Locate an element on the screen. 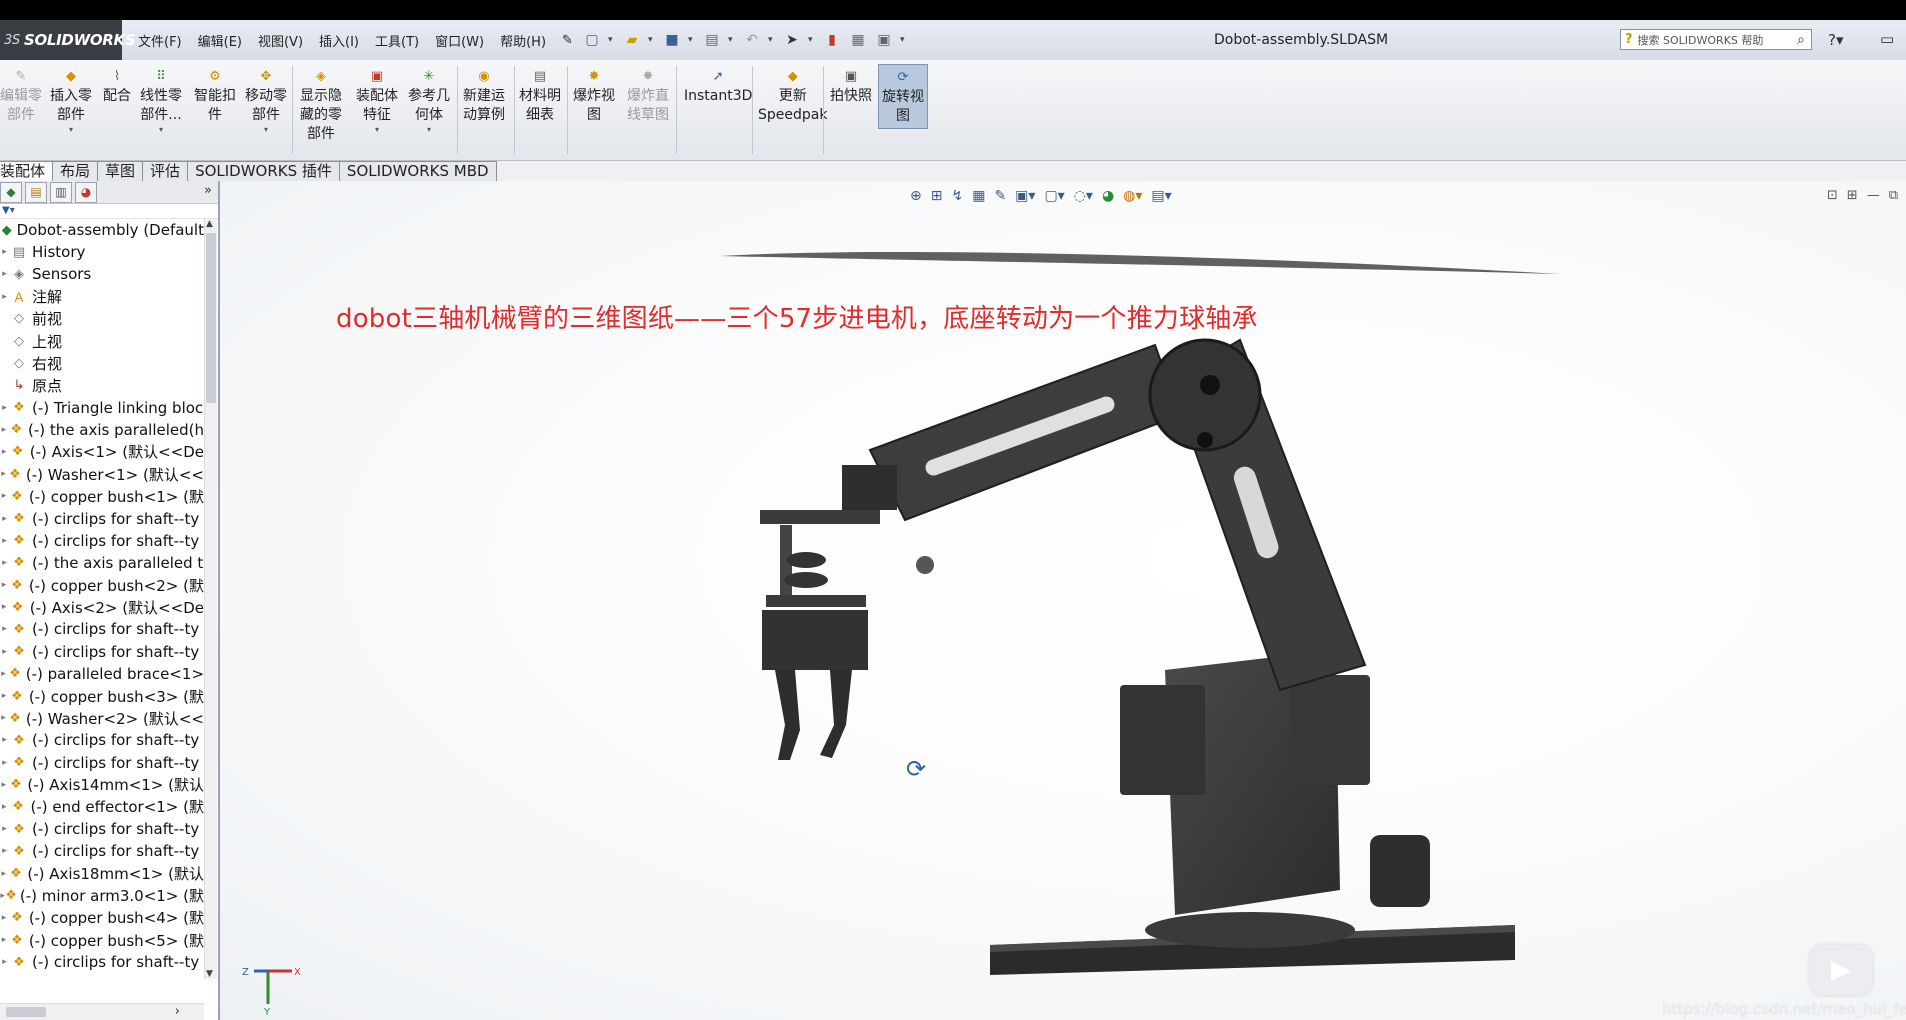 The width and height of the screenshot is (1906, 1020). previous-view-icon: ↯ is located at coordinates (957, 196).